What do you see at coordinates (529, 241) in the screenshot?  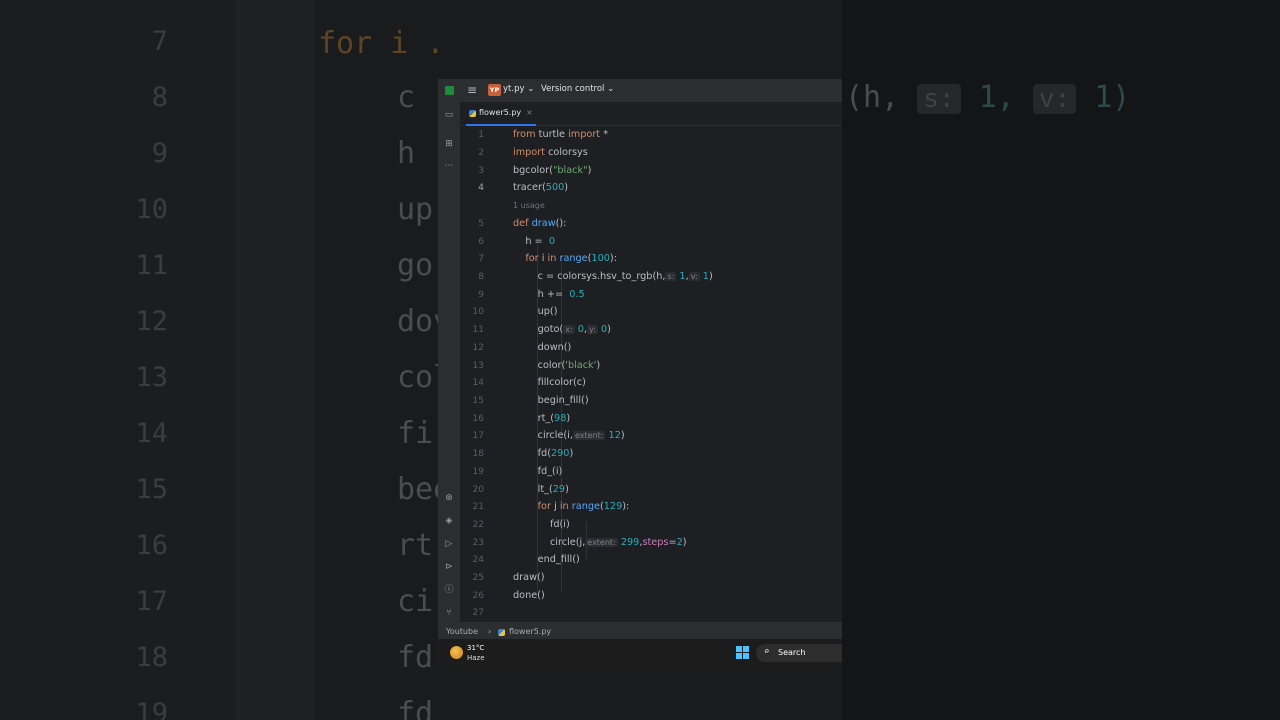 I see `code-token: h =` at bounding box center [529, 241].